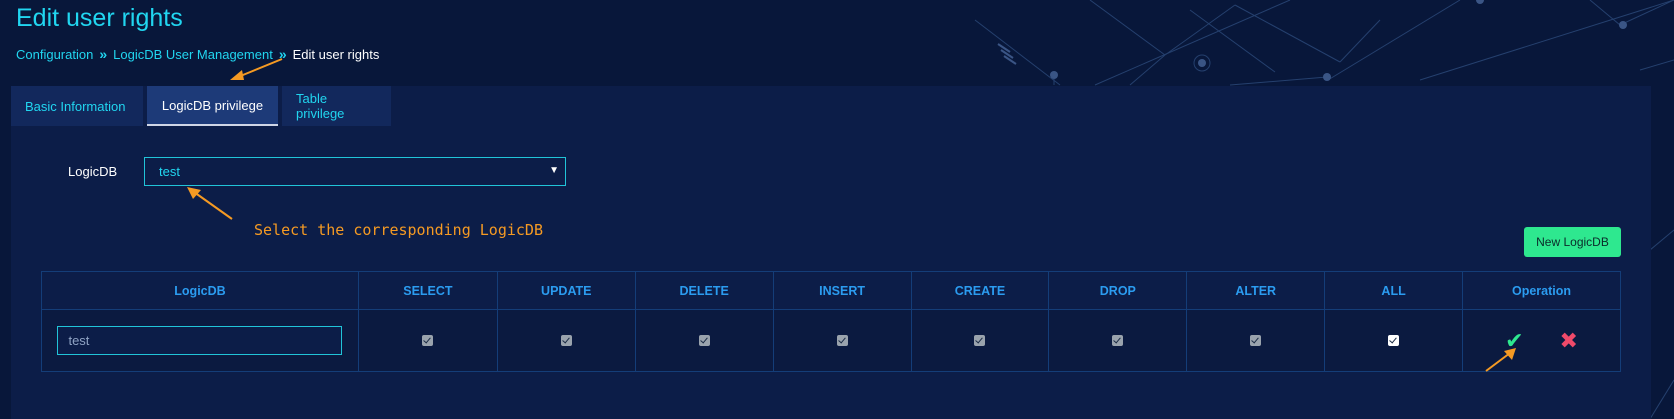 Image resolution: width=1674 pixels, height=419 pixels. Describe the element at coordinates (554, 170) in the screenshot. I see `caret-down-icon: ▼` at that location.